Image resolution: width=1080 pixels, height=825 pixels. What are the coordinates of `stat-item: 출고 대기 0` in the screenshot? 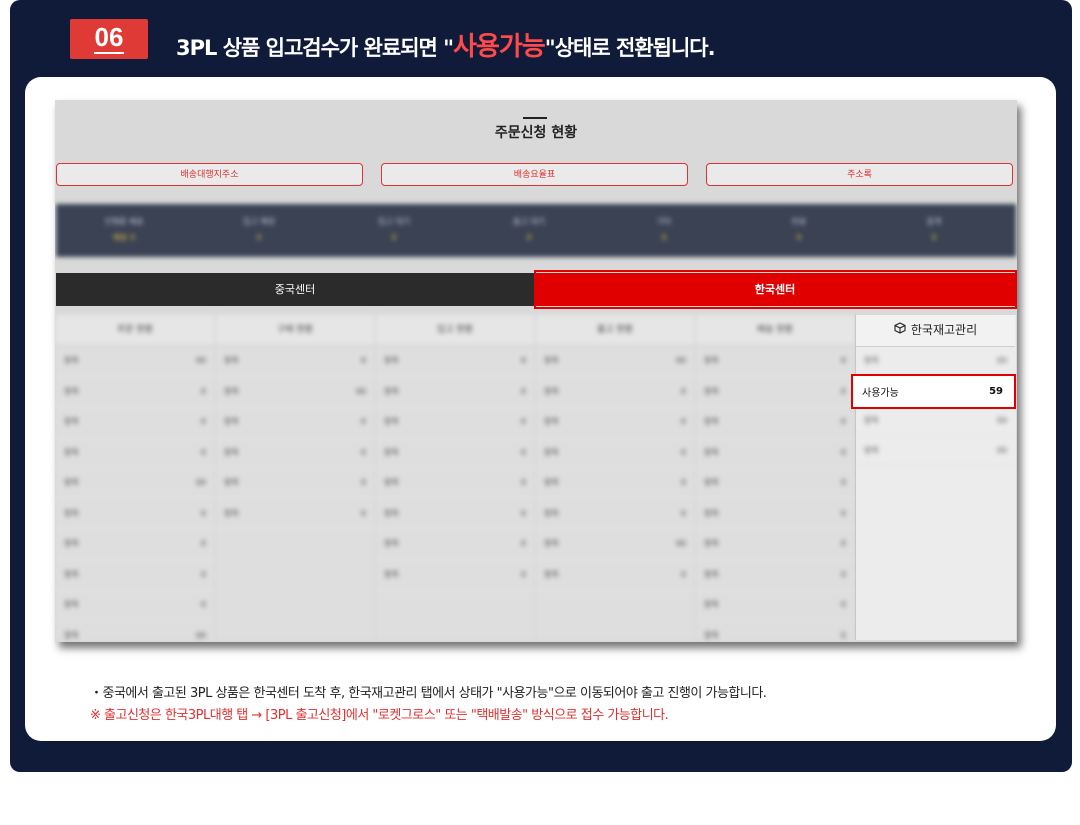 It's located at (529, 230).